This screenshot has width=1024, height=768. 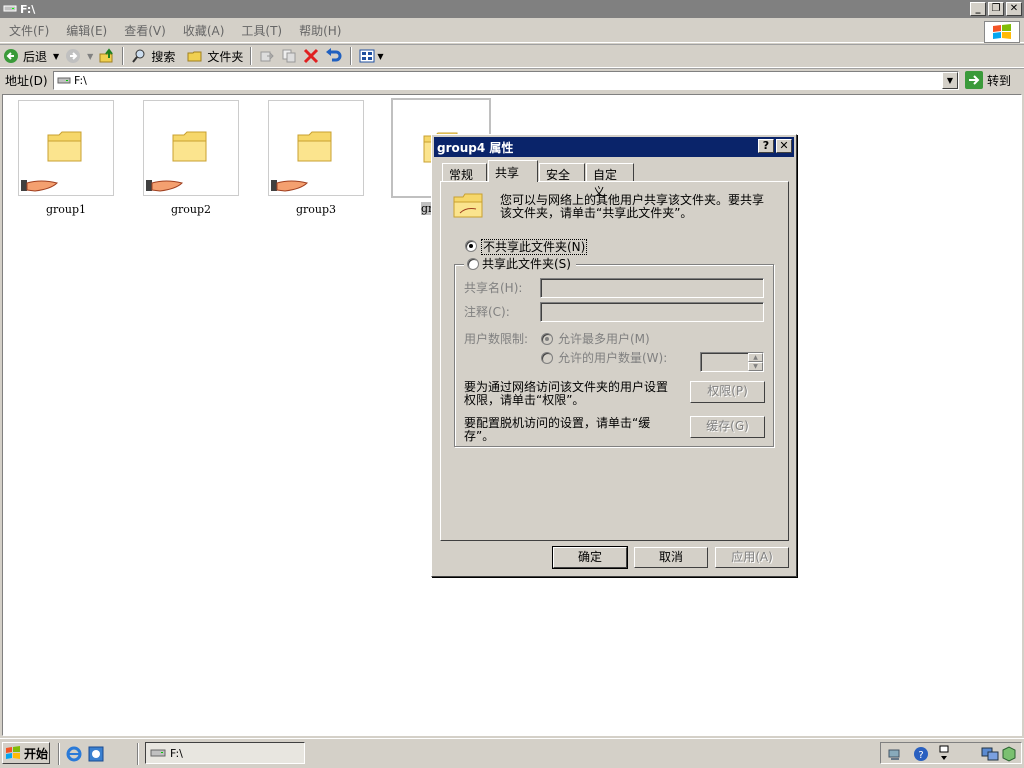 I want to click on shared-hand-icon, so click(x=289, y=186).